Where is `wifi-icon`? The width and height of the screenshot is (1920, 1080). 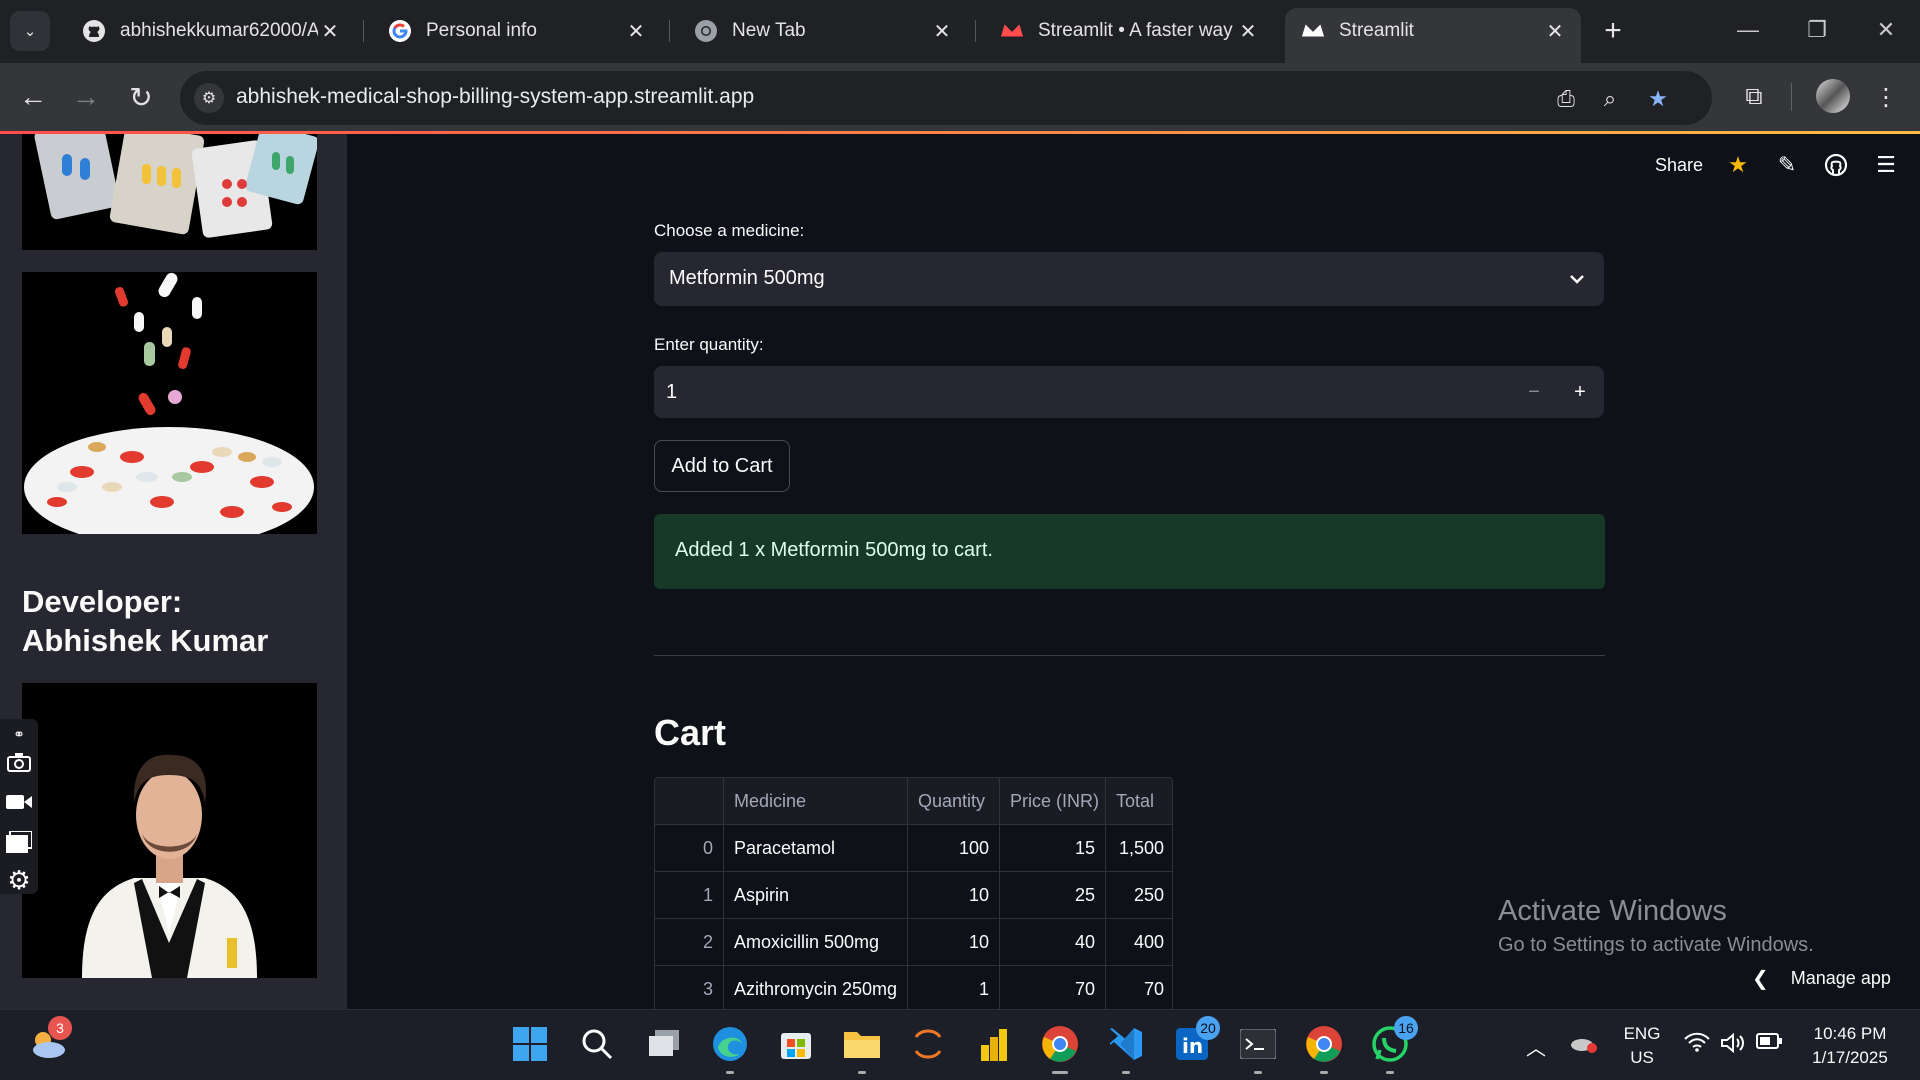 wifi-icon is located at coordinates (1697, 1045).